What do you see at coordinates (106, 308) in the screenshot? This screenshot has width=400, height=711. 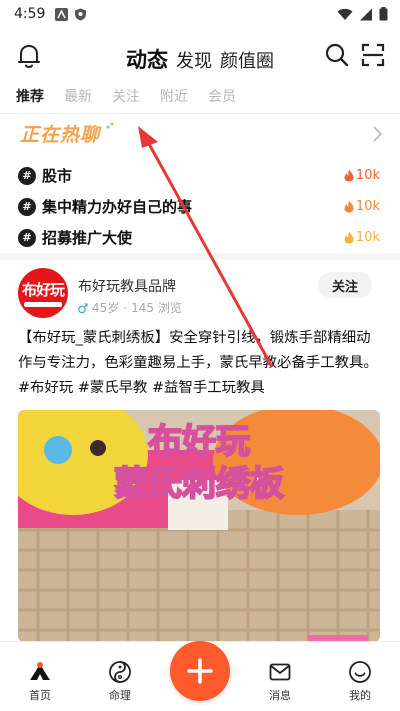 I see `post-age: 45岁` at bounding box center [106, 308].